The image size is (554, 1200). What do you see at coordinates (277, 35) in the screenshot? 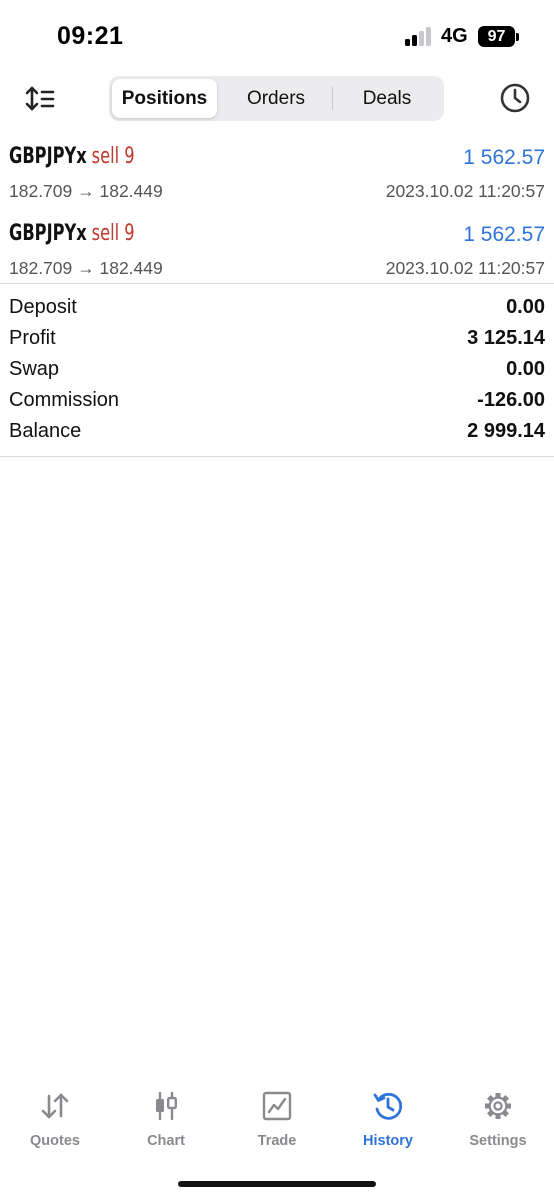
I see `status-bar: 09:21 4G 97` at bounding box center [277, 35].